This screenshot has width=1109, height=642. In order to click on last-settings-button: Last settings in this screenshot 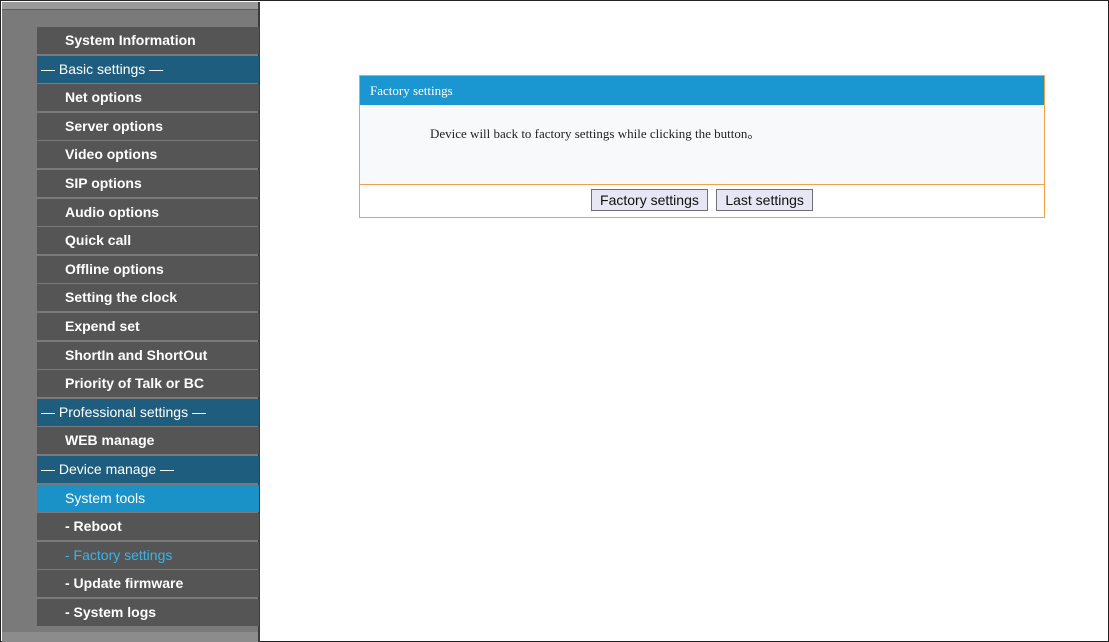, I will do `click(764, 200)`.